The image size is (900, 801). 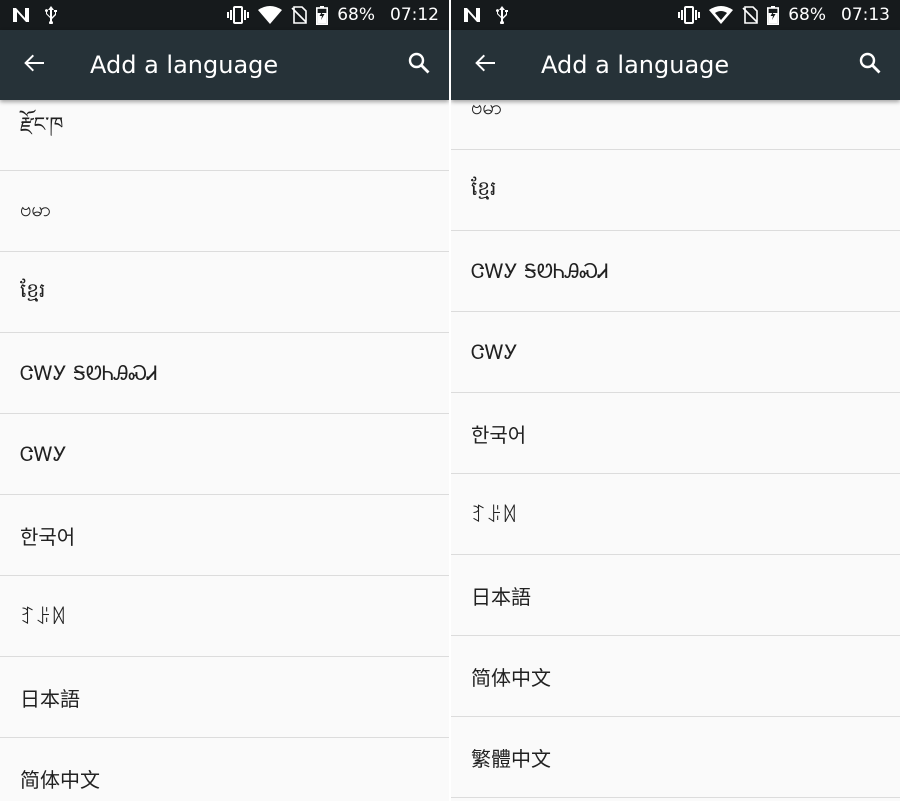 What do you see at coordinates (675, 15) in the screenshot?
I see `status-bar: 68% 07:13` at bounding box center [675, 15].